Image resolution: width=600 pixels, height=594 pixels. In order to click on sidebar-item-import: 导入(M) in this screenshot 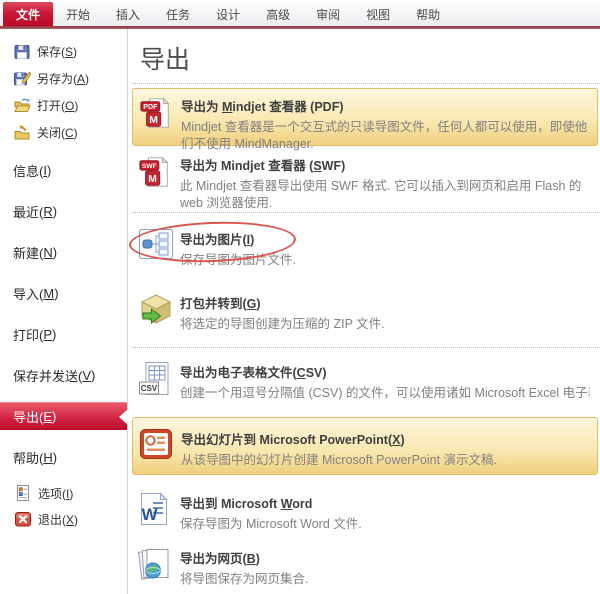, I will do `click(63, 293)`.